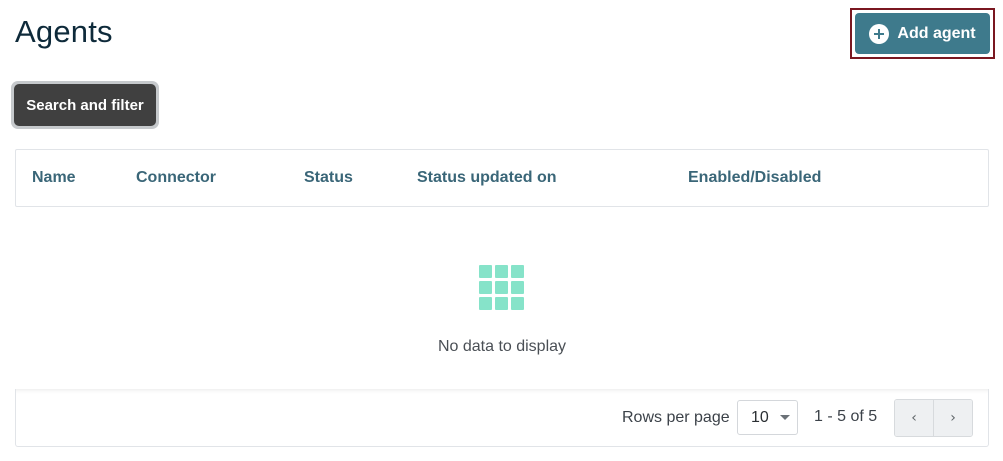  I want to click on search-and-filter-button: Search and filter, so click(85, 105).